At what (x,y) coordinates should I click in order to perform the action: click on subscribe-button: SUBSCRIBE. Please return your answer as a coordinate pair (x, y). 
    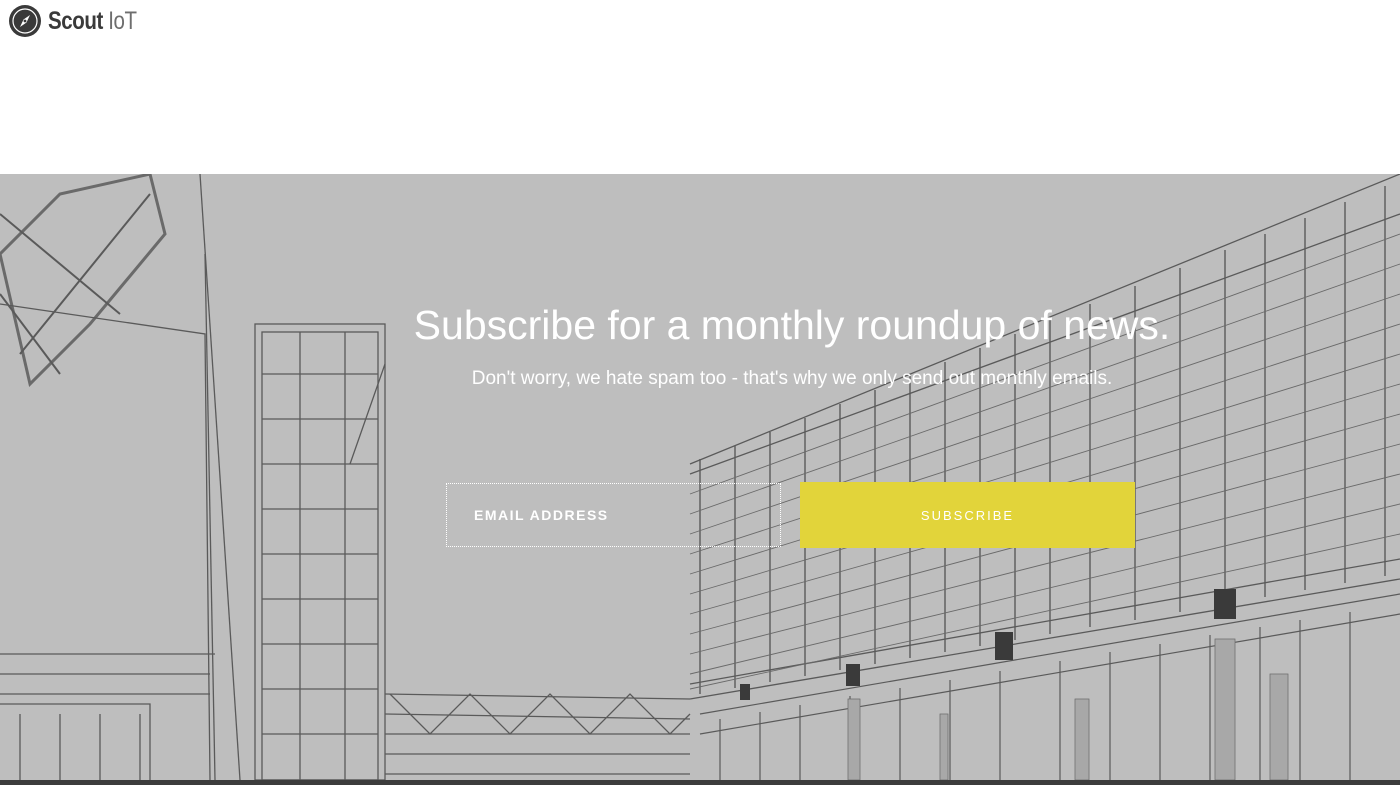
    Looking at the image, I should click on (967, 515).